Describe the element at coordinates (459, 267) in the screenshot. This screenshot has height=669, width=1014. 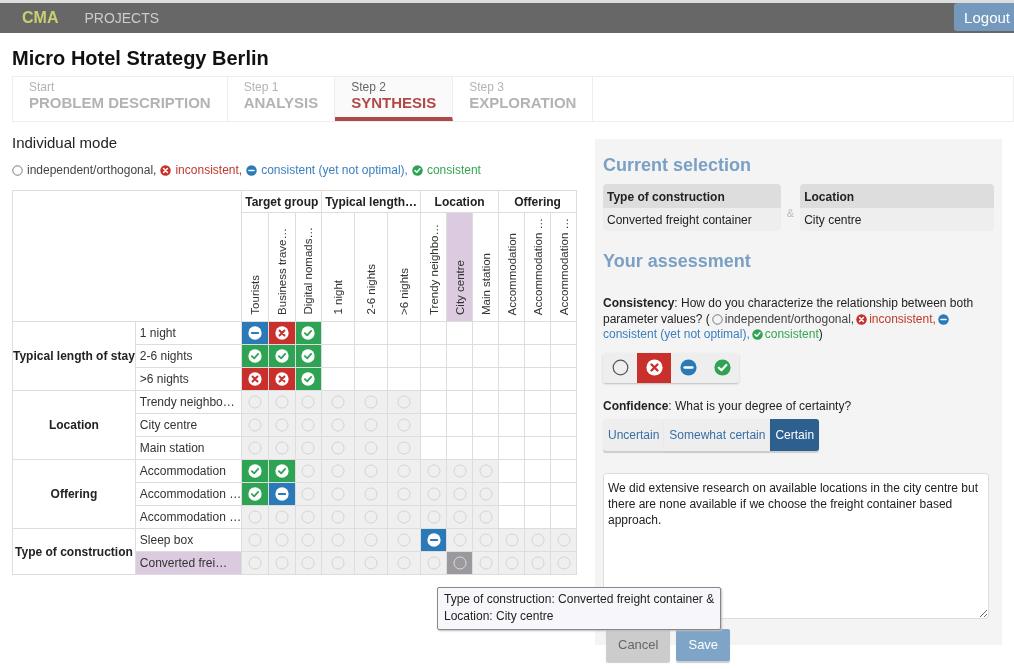
I see `column-header: City centre` at that location.